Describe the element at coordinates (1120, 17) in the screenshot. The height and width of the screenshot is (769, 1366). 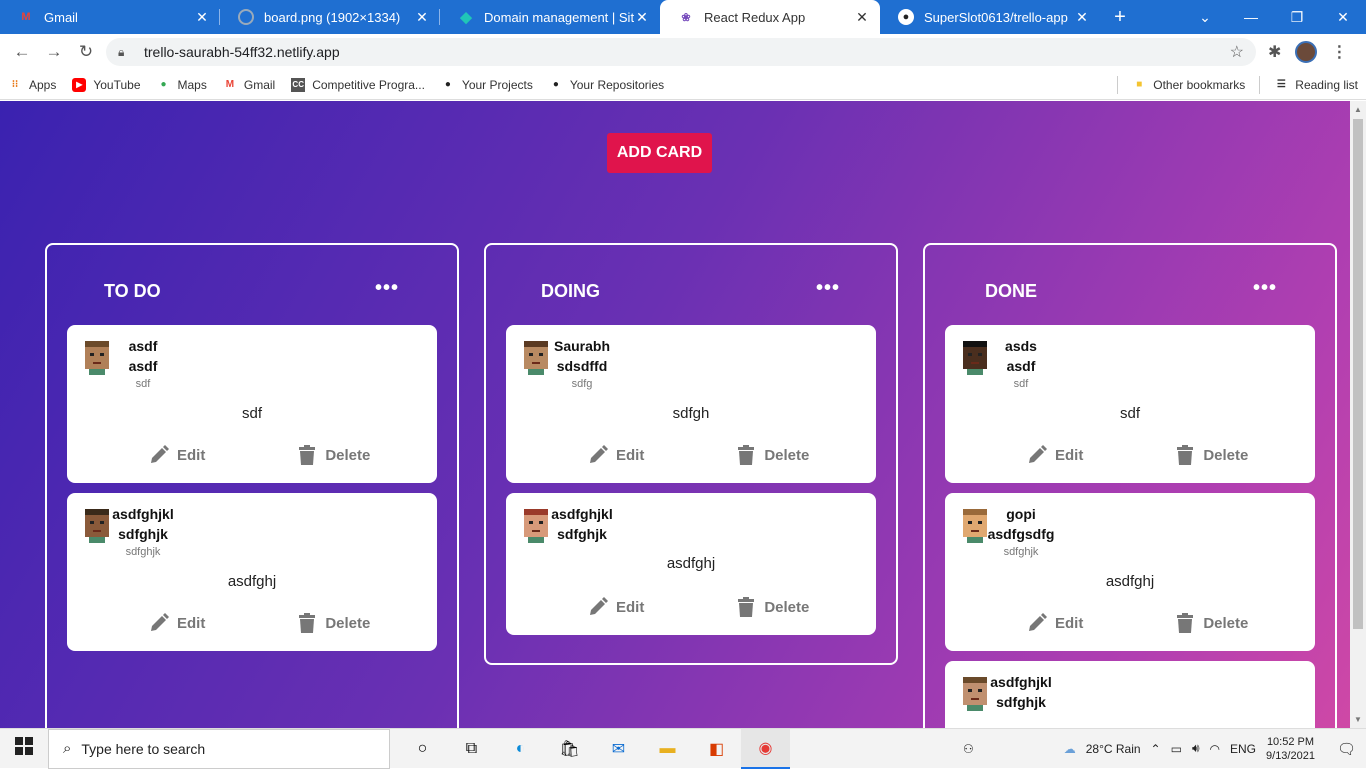
I see `new-tab-button: +` at that location.